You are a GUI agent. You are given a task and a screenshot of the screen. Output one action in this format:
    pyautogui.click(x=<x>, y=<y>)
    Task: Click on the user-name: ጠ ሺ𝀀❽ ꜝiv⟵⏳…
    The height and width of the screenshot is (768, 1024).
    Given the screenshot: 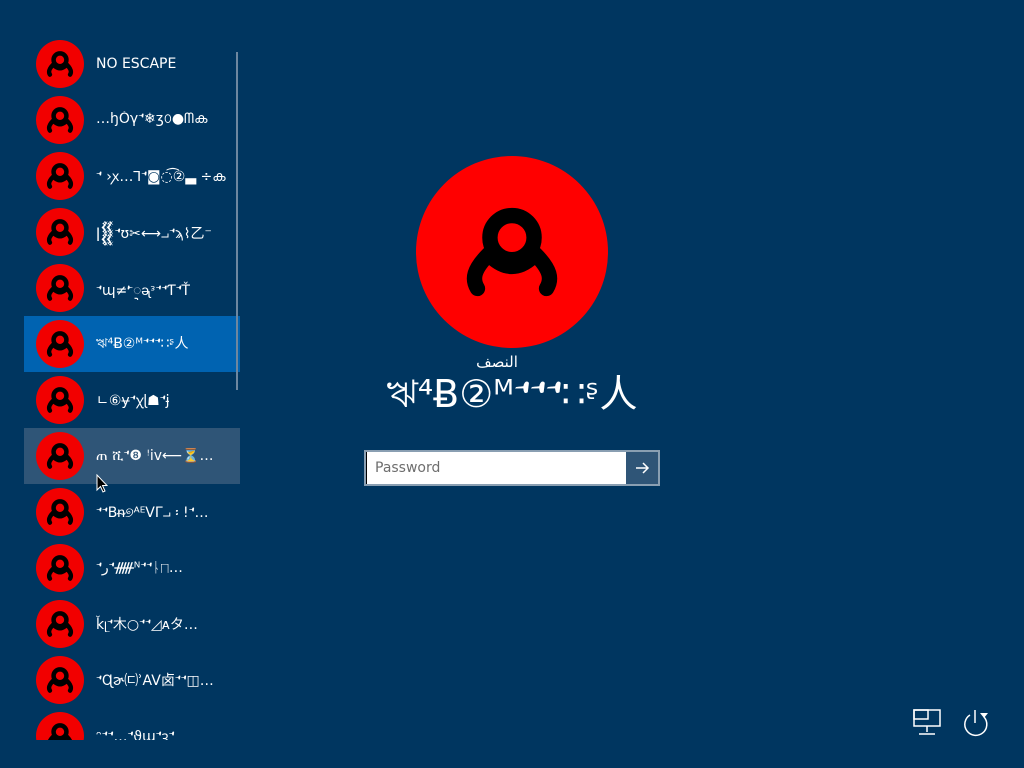 What is the action you would take?
    pyautogui.click(x=155, y=456)
    